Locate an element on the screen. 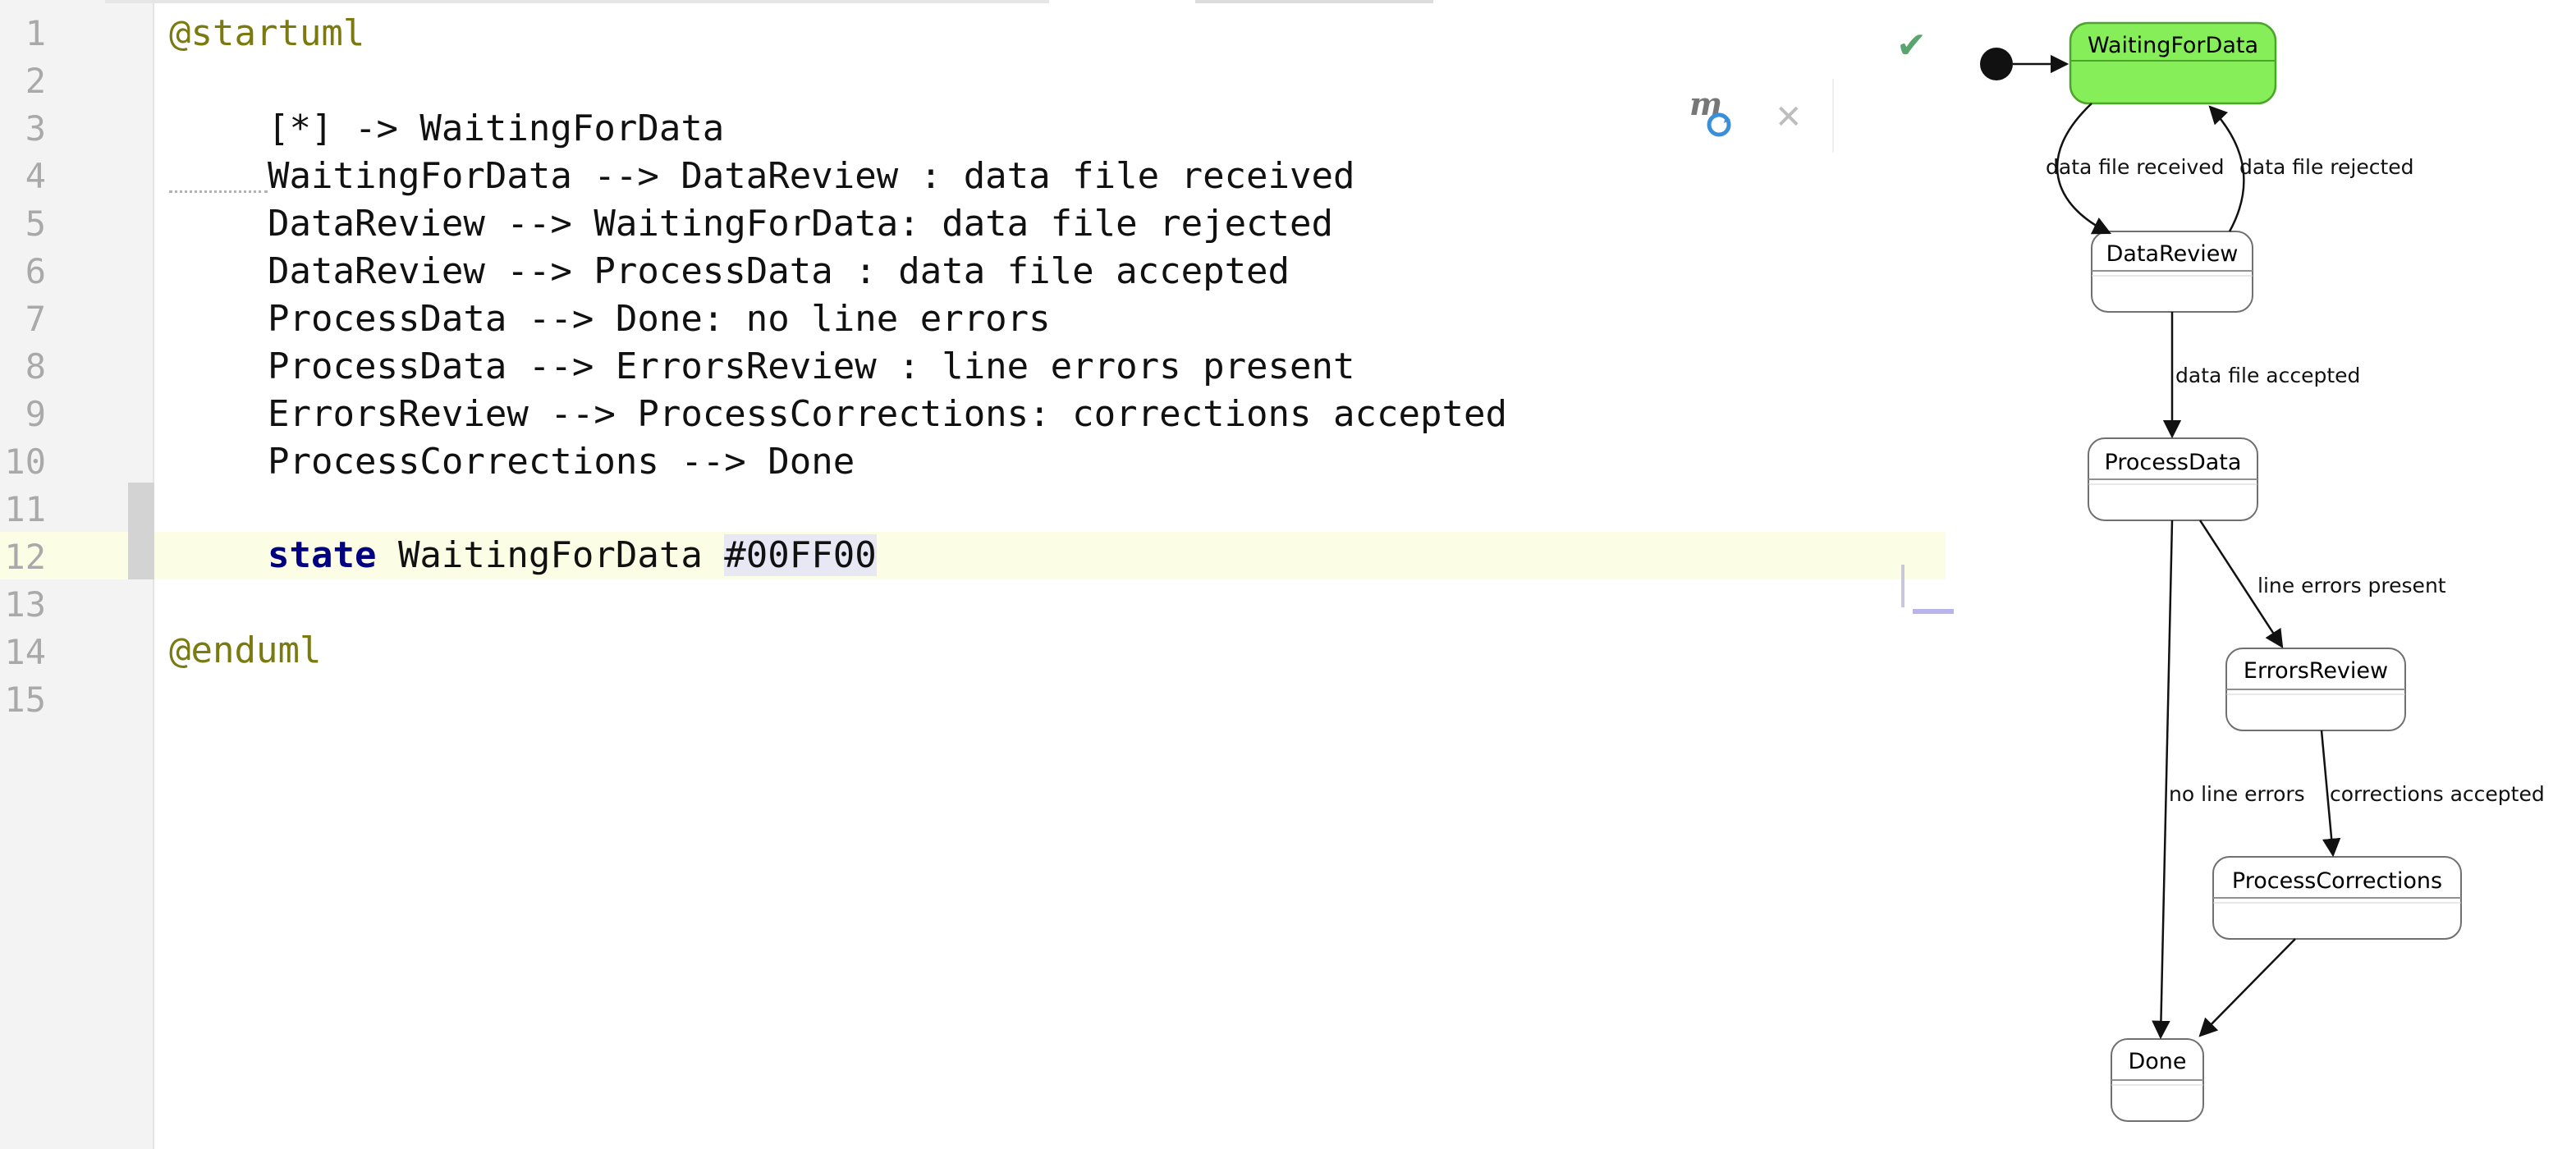 This screenshot has width=2576, height=1149. line-number: 5 is located at coordinates (36, 224).